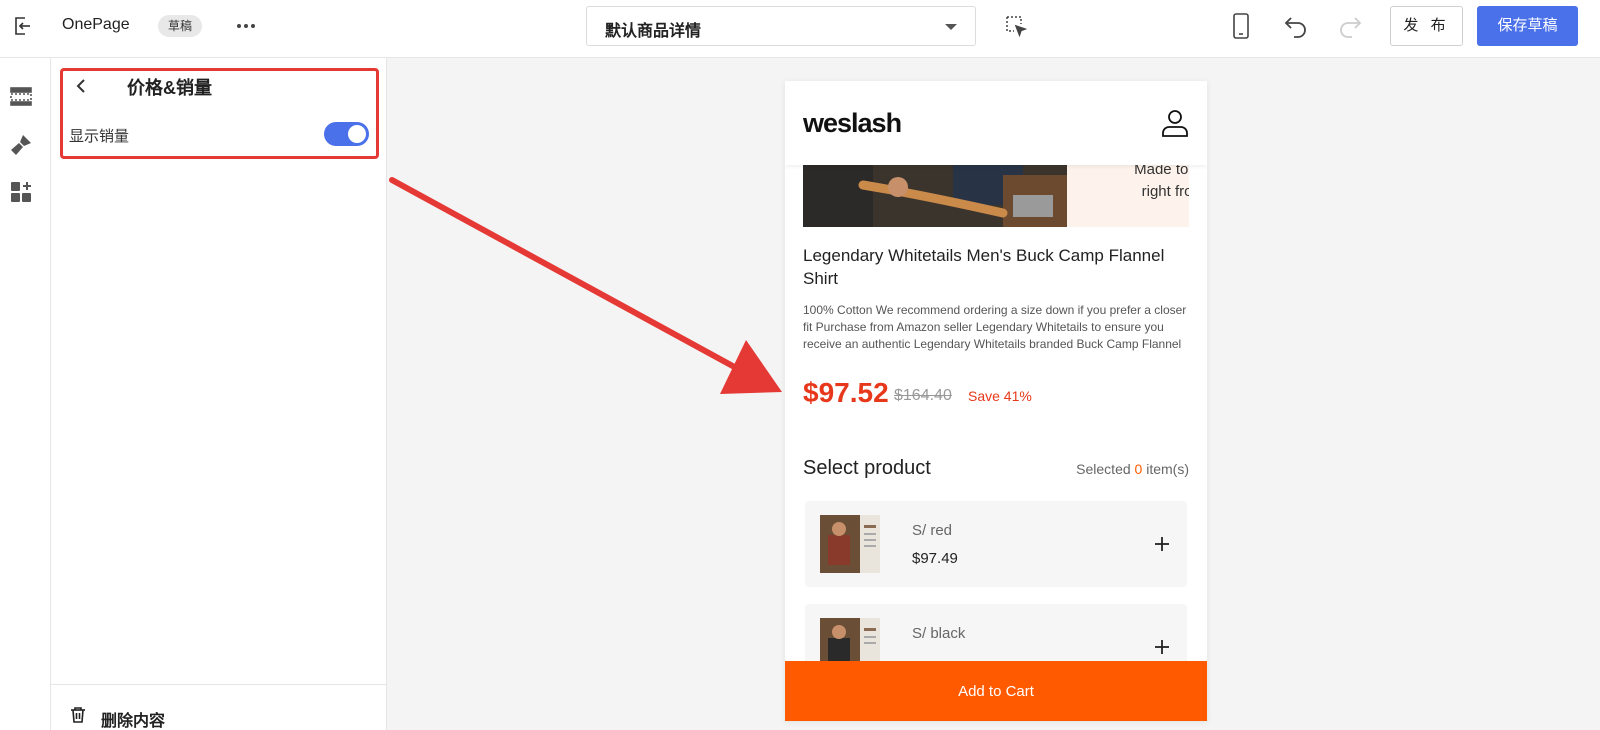  Describe the element at coordinates (21, 192) in the screenshot. I see `add-block-icon` at that location.